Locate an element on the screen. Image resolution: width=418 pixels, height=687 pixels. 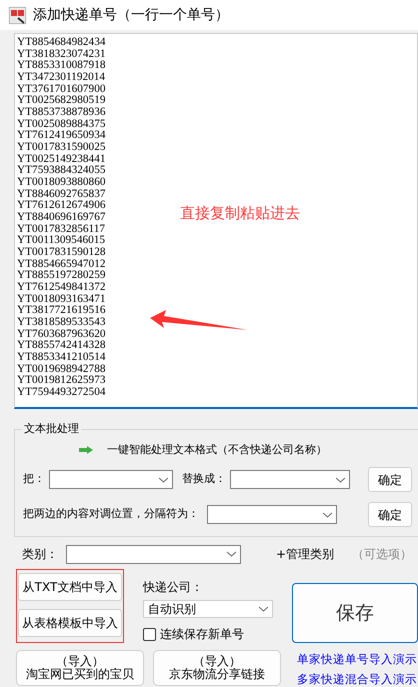
save-button: 保存 is located at coordinates (355, 613).